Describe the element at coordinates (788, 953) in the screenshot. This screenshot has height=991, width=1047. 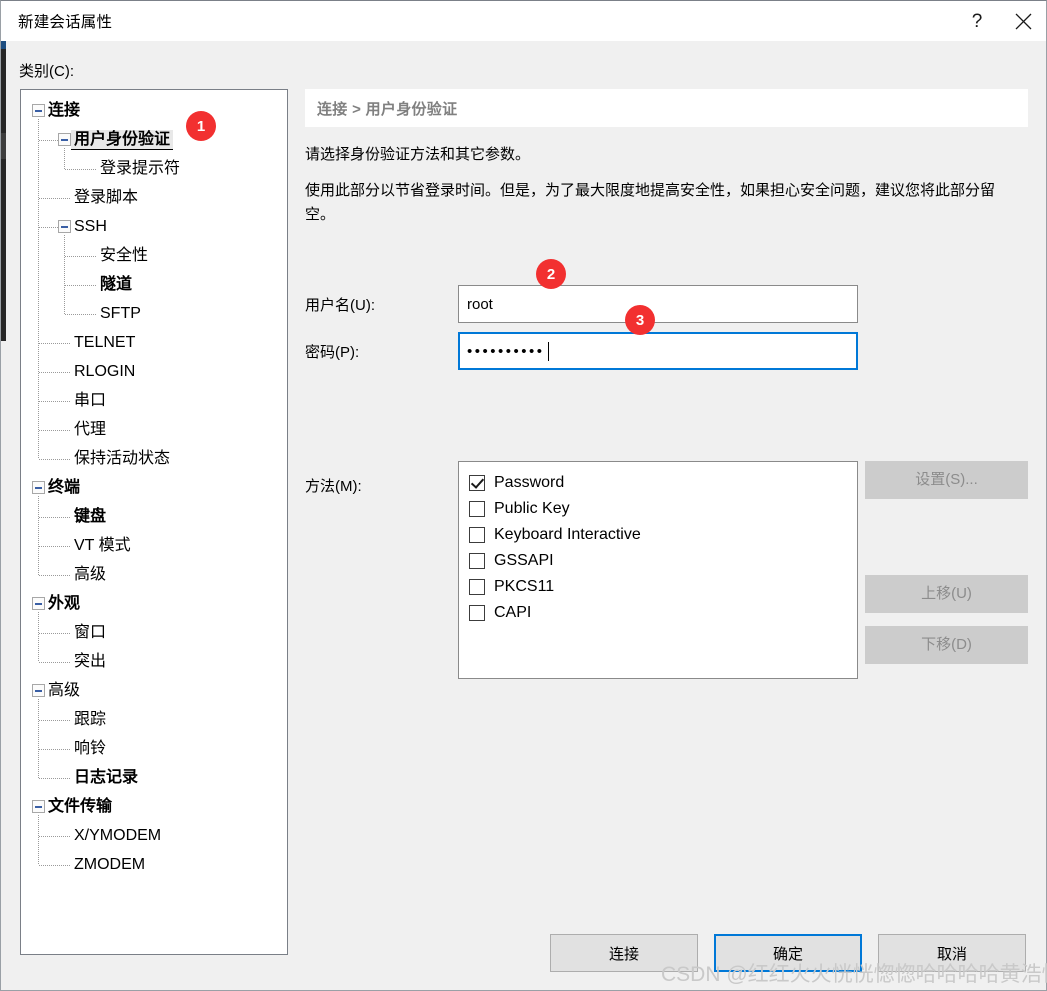
I see `ok-button: 确定` at that location.